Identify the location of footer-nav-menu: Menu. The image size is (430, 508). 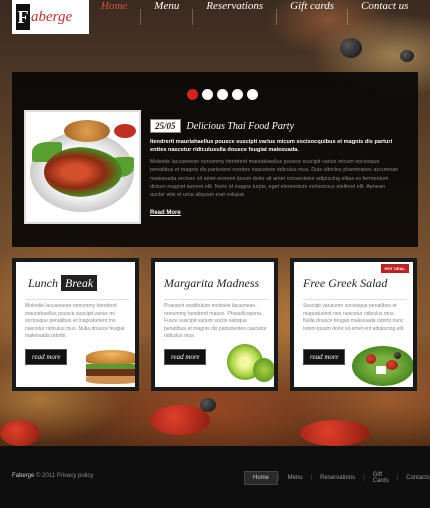
(295, 478).